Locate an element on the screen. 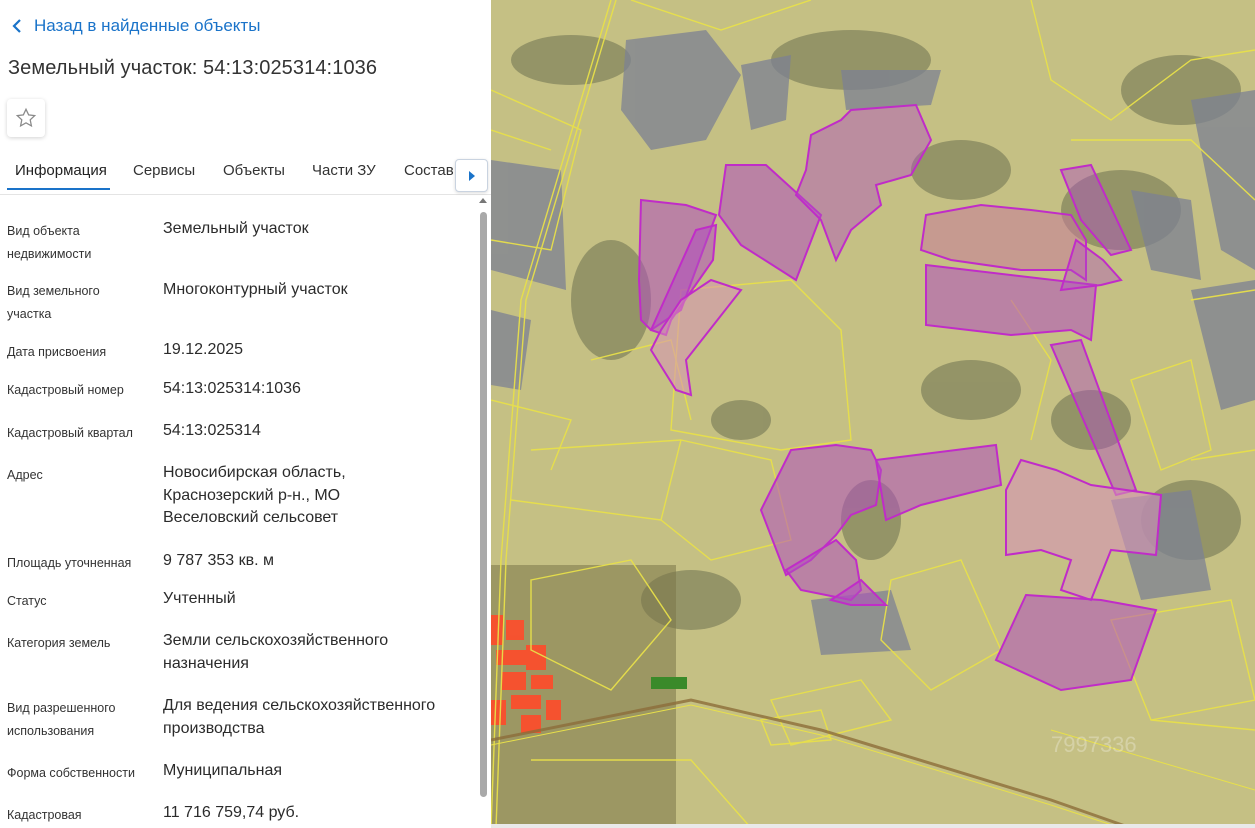  tab-composition: Состав is located at coordinates (429, 170).